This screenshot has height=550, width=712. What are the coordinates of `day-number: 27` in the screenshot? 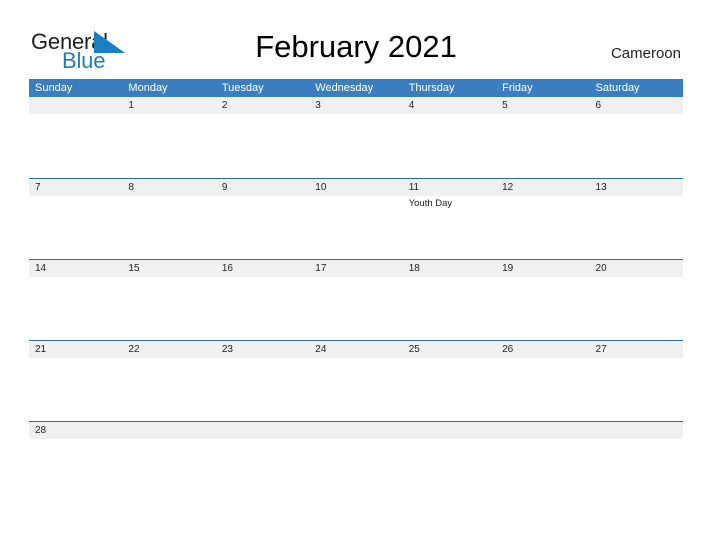 It's located at (601, 349).